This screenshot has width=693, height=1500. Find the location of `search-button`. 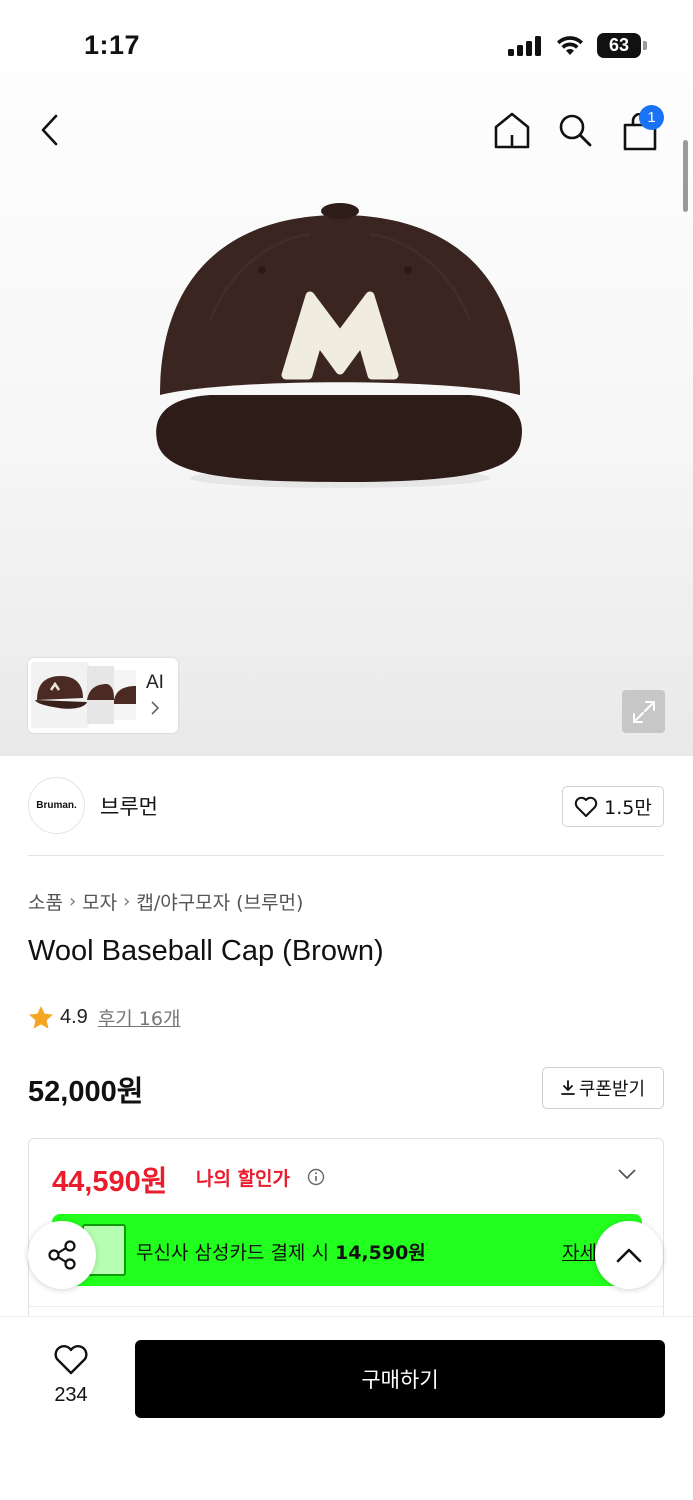

search-button is located at coordinates (575, 130).